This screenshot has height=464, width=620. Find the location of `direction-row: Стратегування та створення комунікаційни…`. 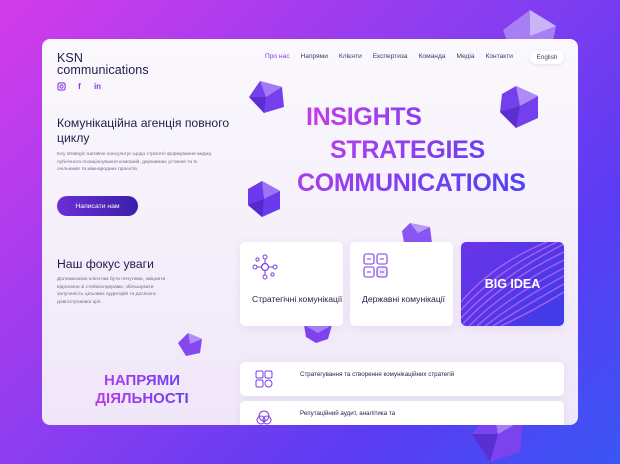

direction-row: Стратегування та створення комунікаційни… is located at coordinates (402, 379).